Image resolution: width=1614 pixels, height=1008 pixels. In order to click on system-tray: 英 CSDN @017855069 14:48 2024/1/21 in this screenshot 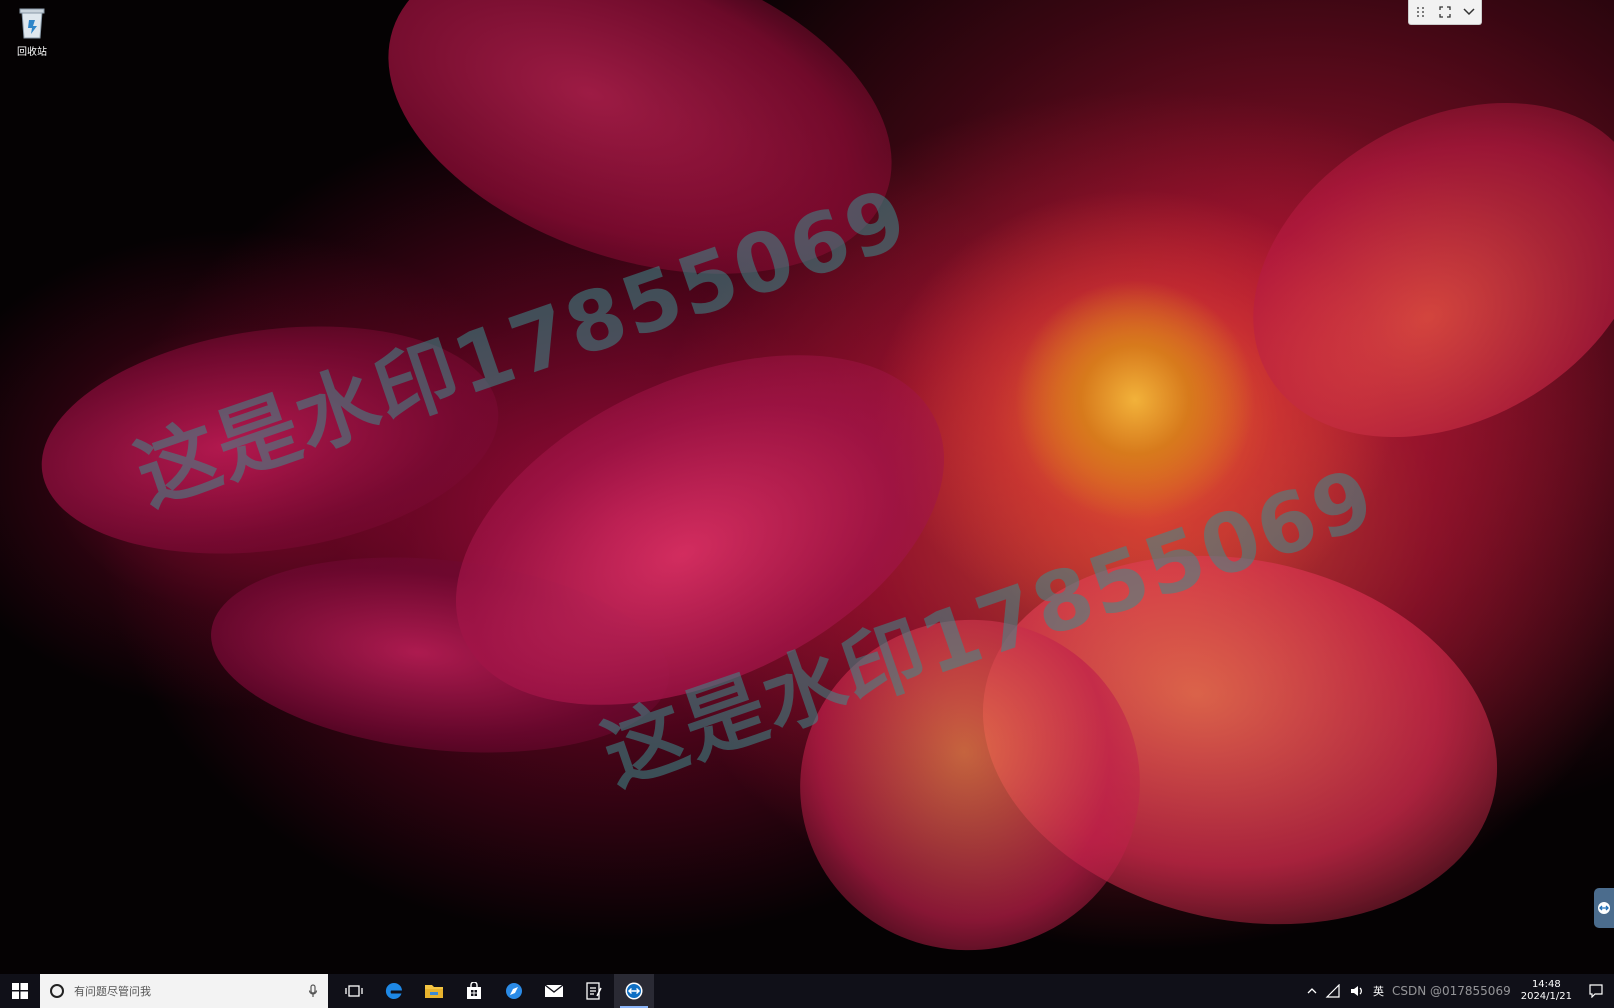, I will do `click(1458, 991)`.